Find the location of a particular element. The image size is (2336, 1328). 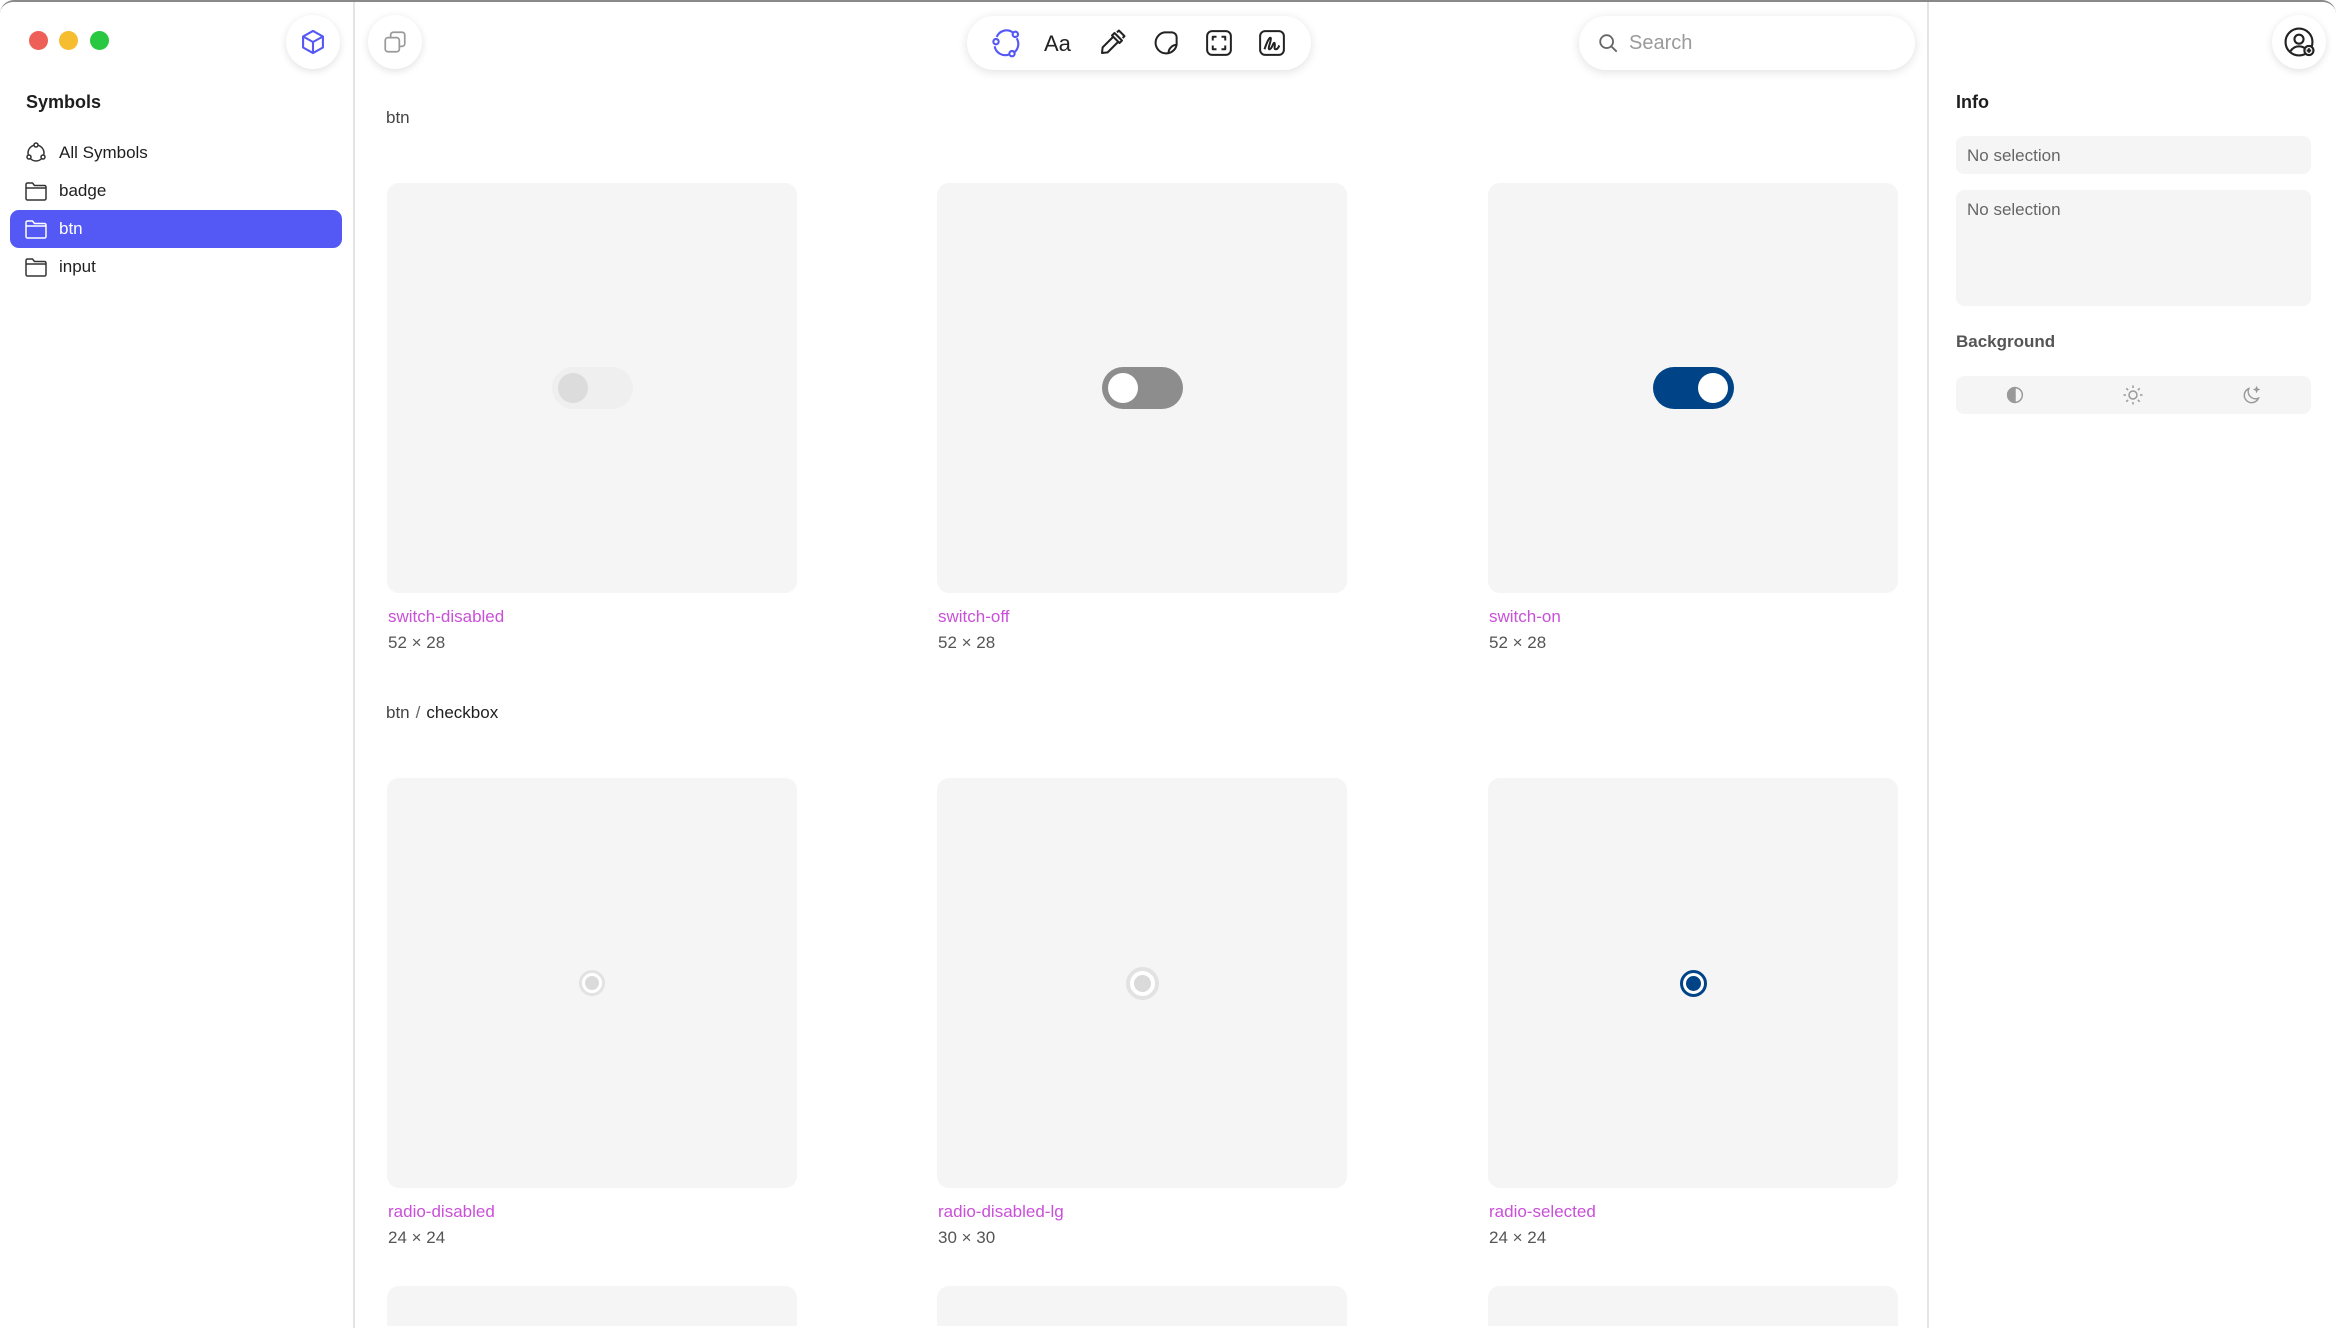

background-segmented-control is located at coordinates (2133, 395).